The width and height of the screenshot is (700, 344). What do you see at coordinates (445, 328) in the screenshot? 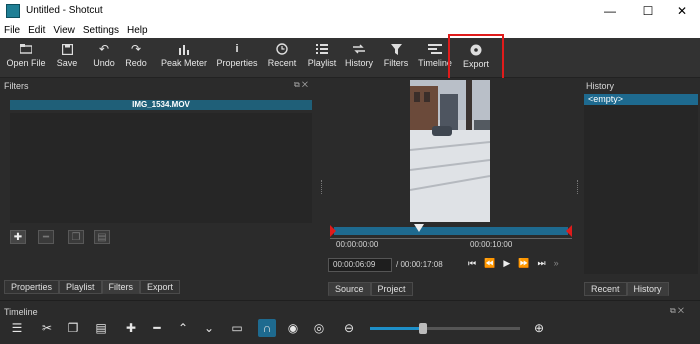
I see `zoom-slider` at bounding box center [445, 328].